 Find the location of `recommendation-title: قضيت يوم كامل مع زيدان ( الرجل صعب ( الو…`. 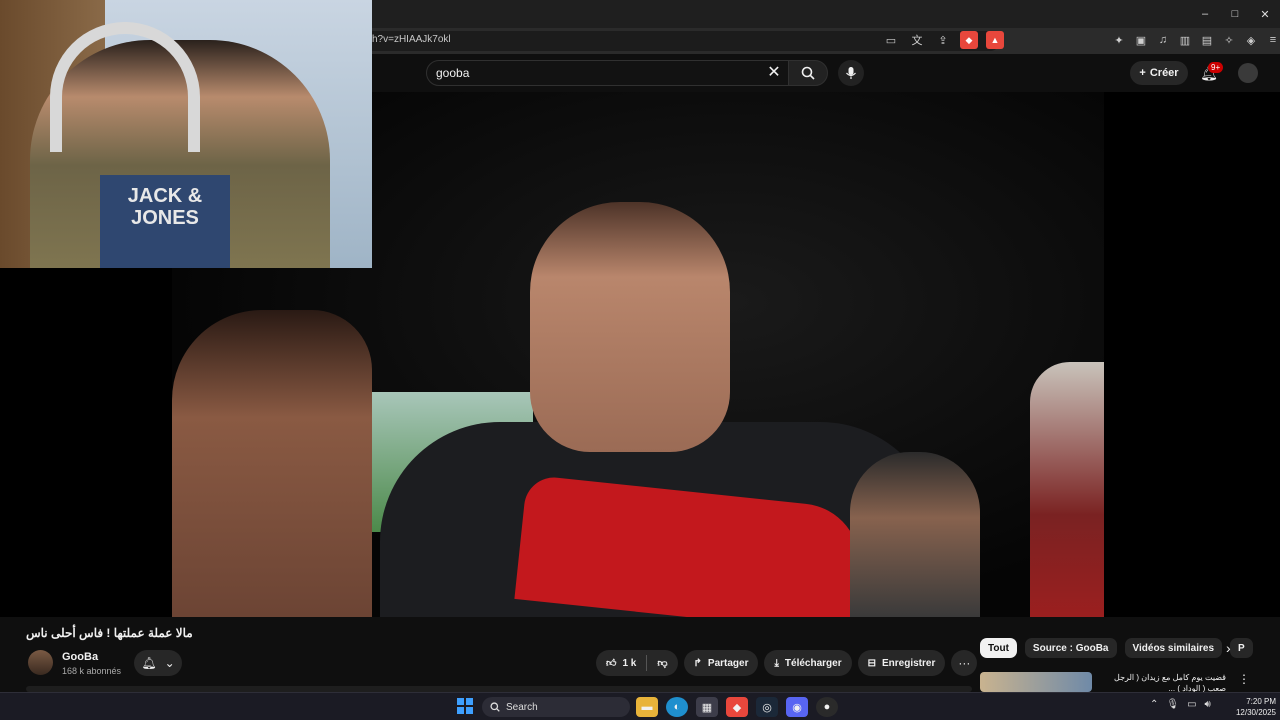

recommendation-title: قضيت يوم كامل مع زيدان ( الرجل صعب ( الو… is located at coordinates (1162, 683).